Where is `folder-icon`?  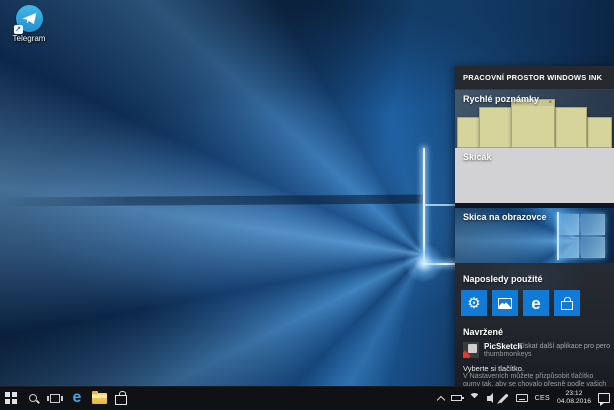 folder-icon is located at coordinates (99, 397).